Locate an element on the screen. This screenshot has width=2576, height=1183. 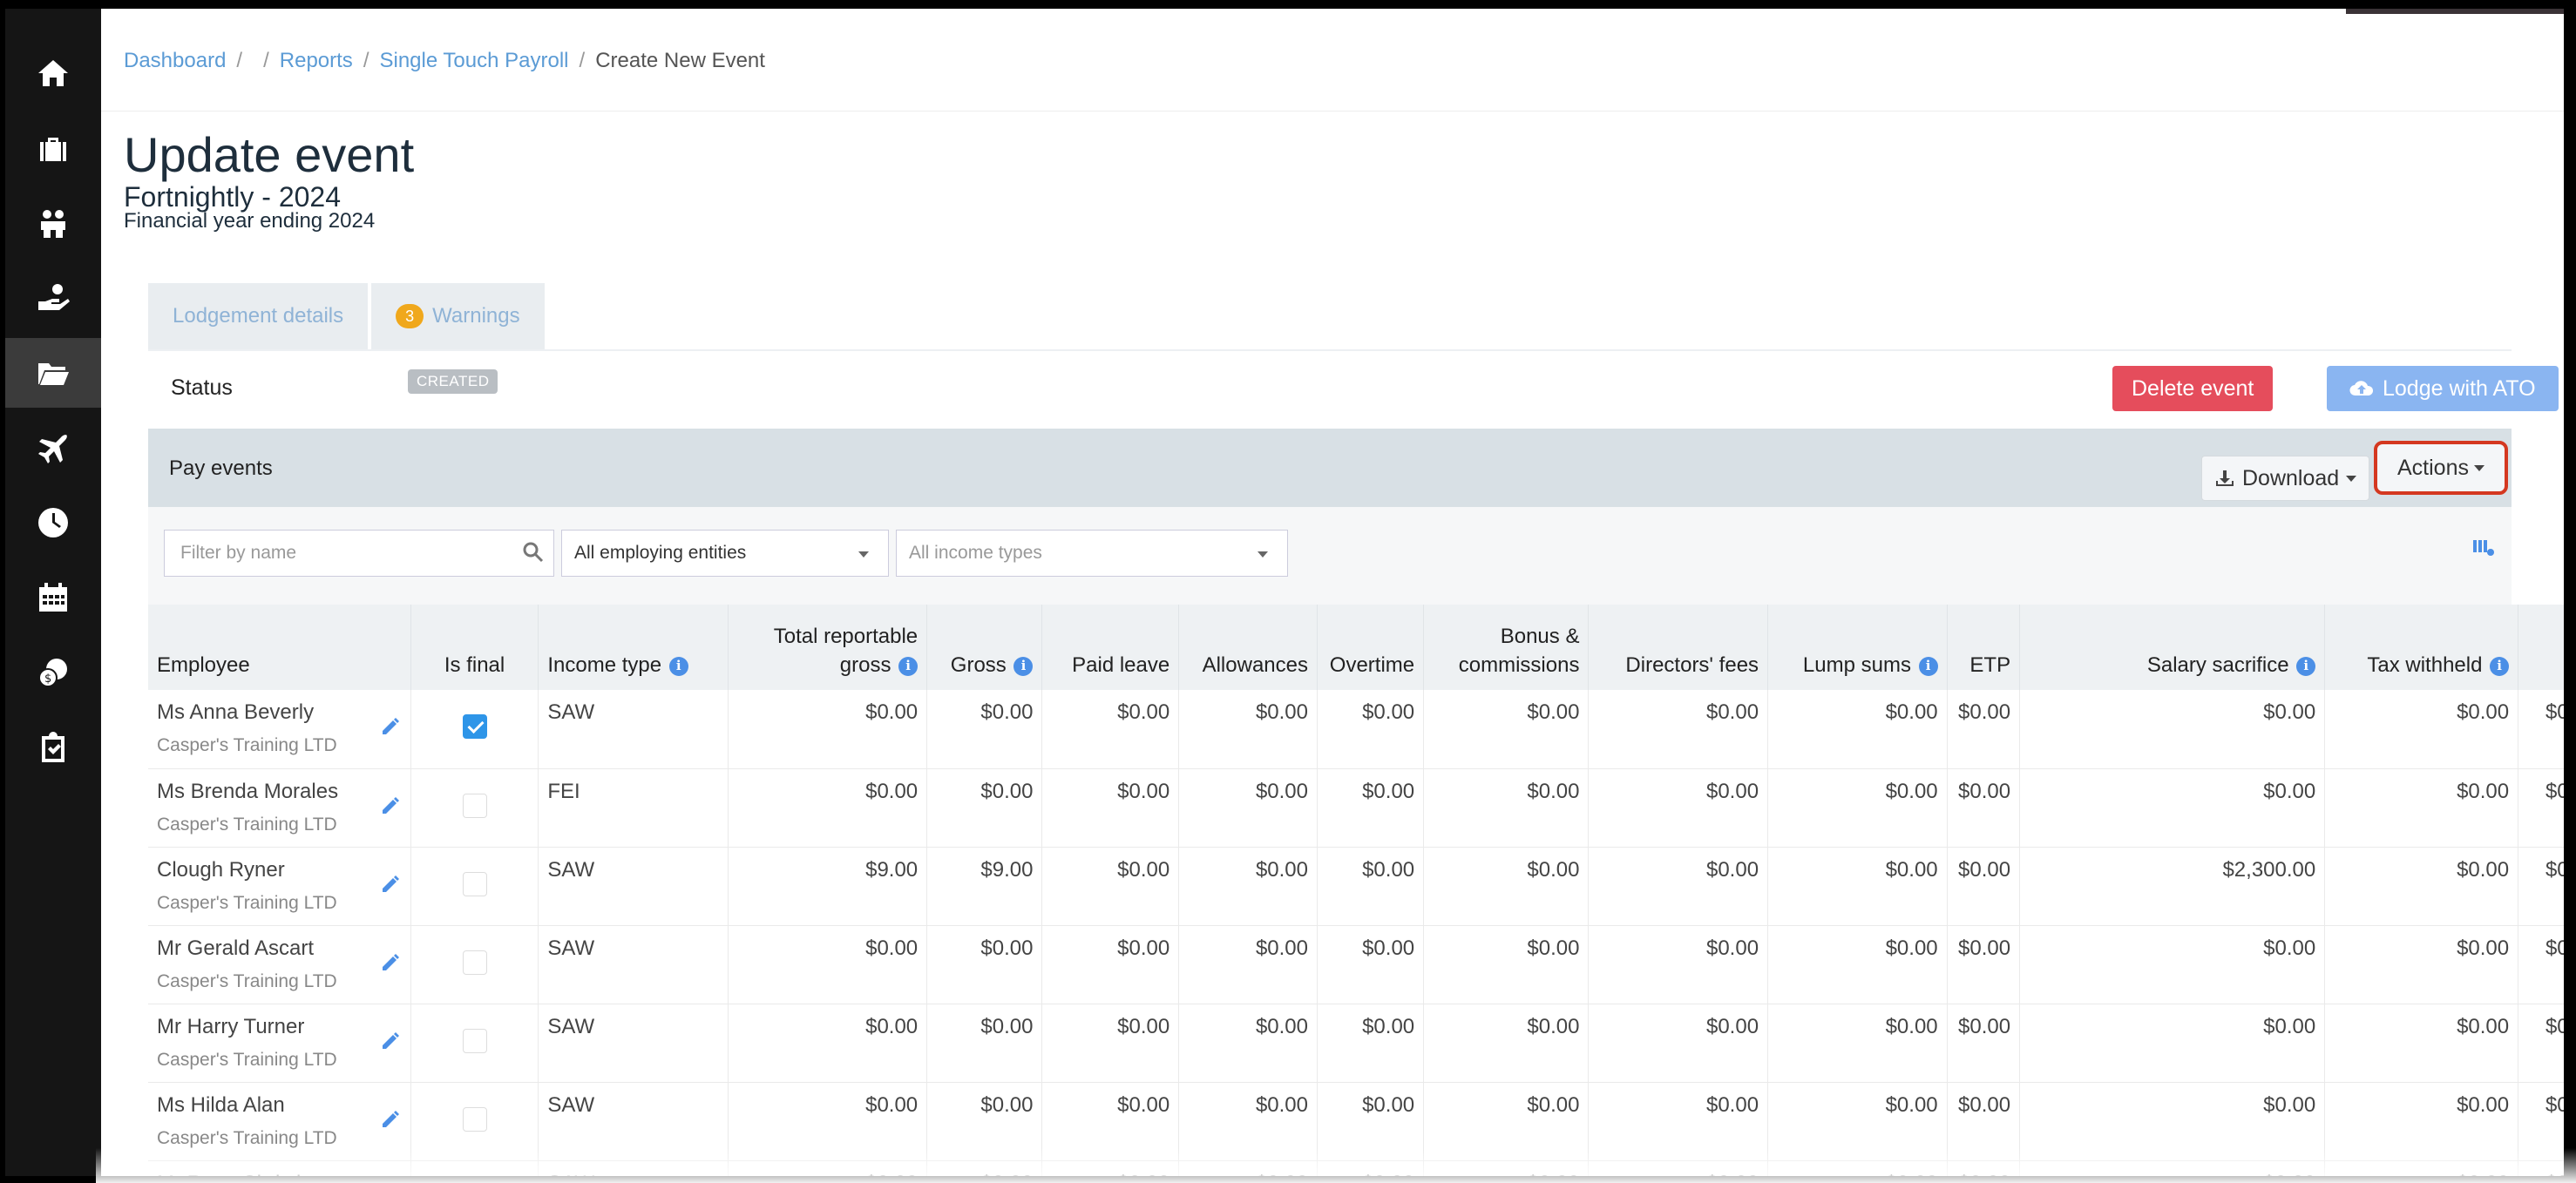
col-is-final: Is final is located at coordinates (474, 647).